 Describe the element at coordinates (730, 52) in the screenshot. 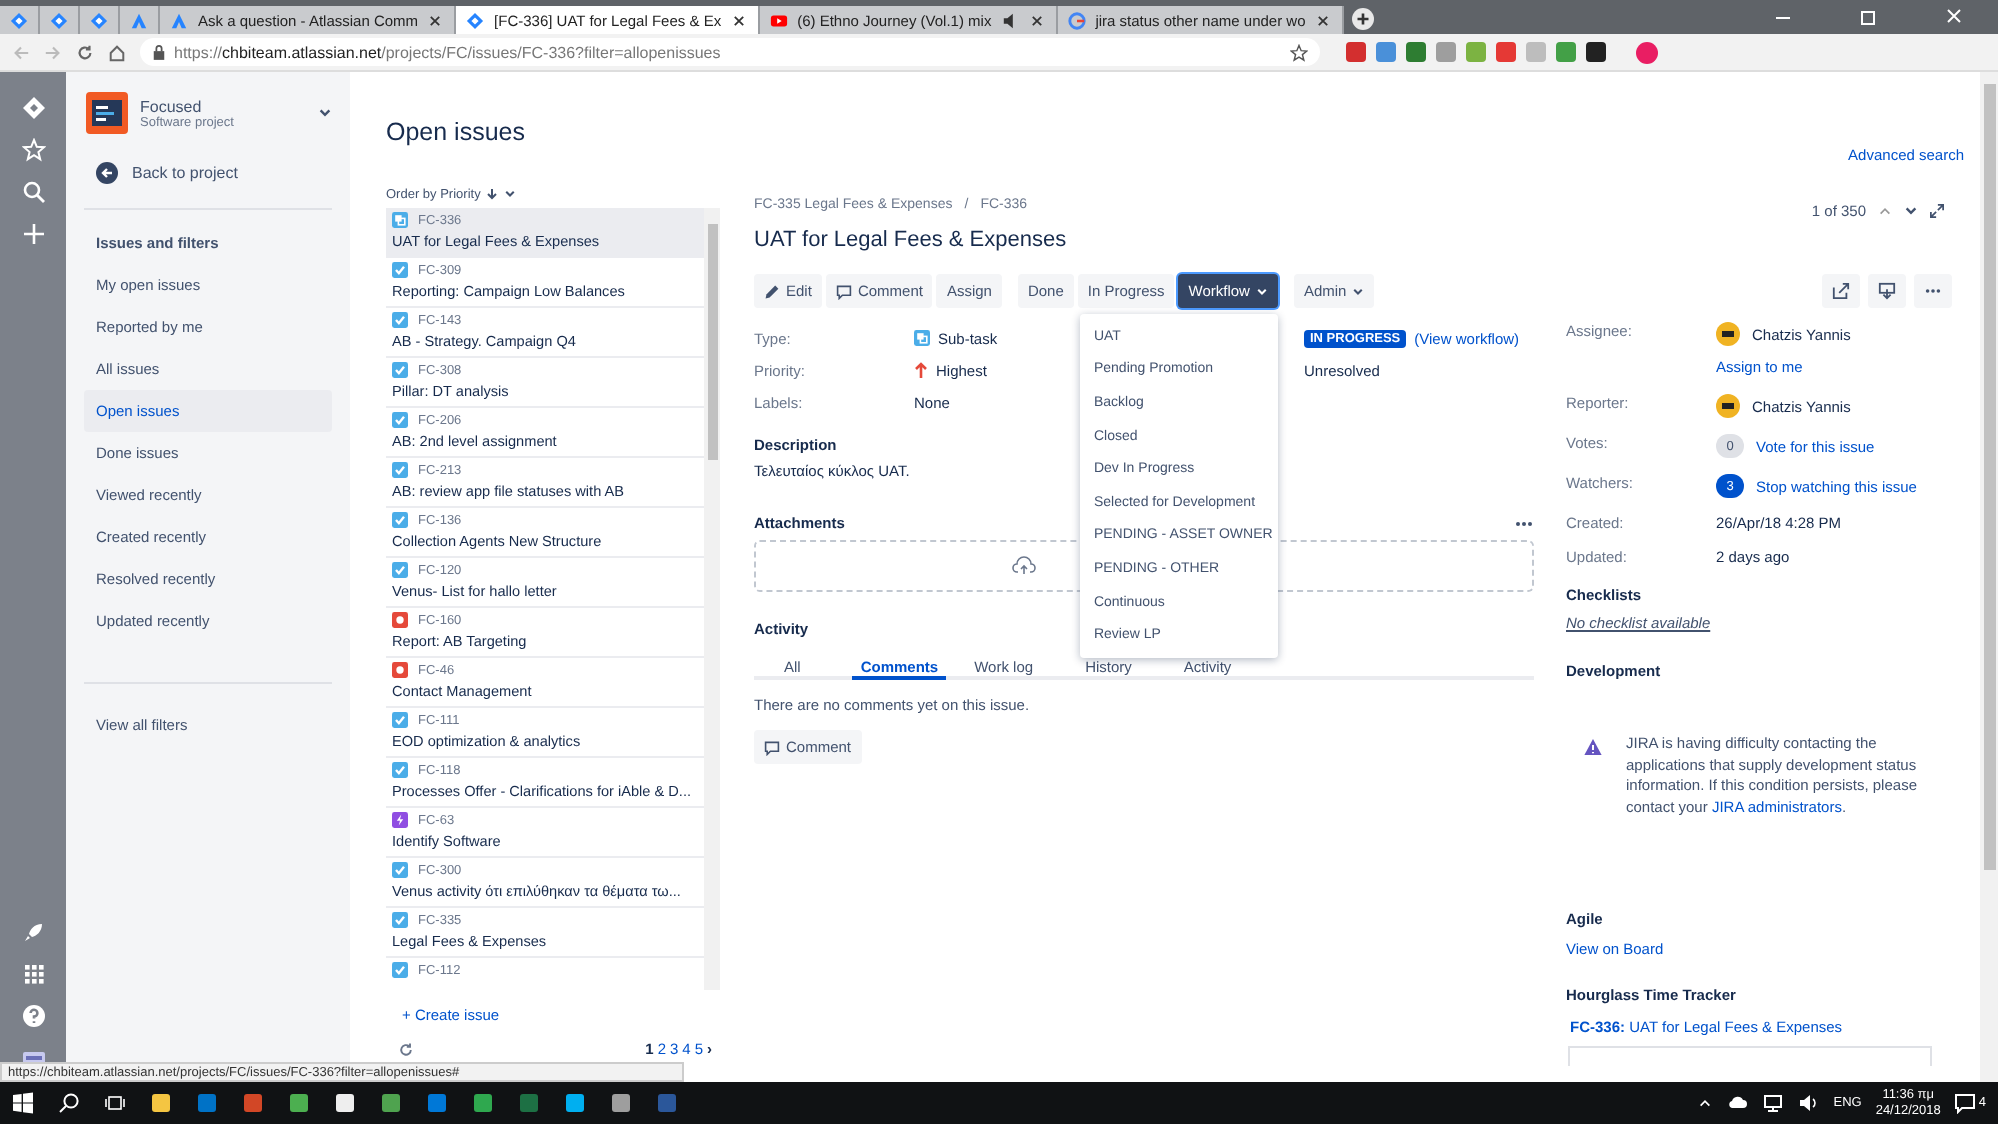

I see `address-bar: https://chbiteam.atlassian.net/projects/FC/issues/FC-336?filter=allopenissues` at that location.